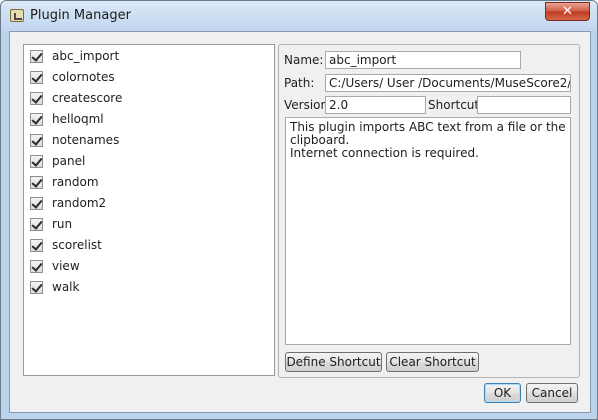 The image size is (598, 420). Describe the element at coordinates (150, 78) in the screenshot. I see `list-item: colornotes` at that location.